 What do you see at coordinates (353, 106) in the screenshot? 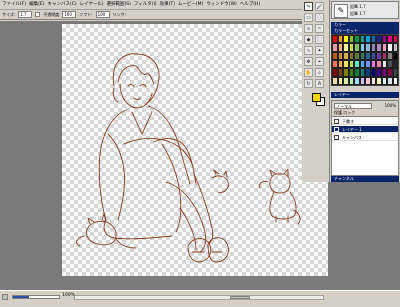
I see `blend-mode-select: ノーマル` at bounding box center [353, 106].